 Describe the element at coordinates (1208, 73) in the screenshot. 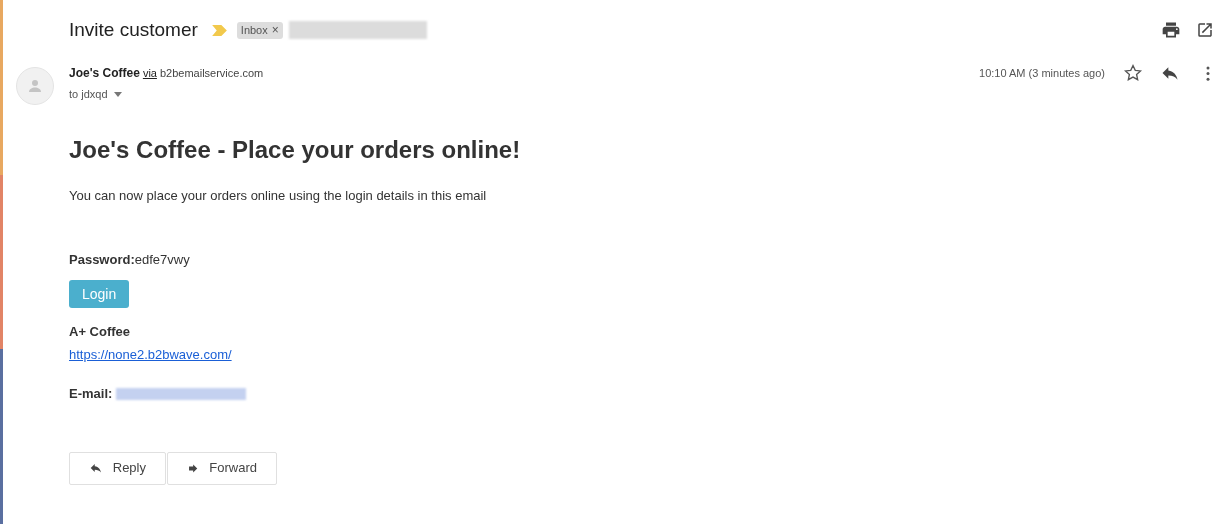

I see `more-options-icon` at that location.